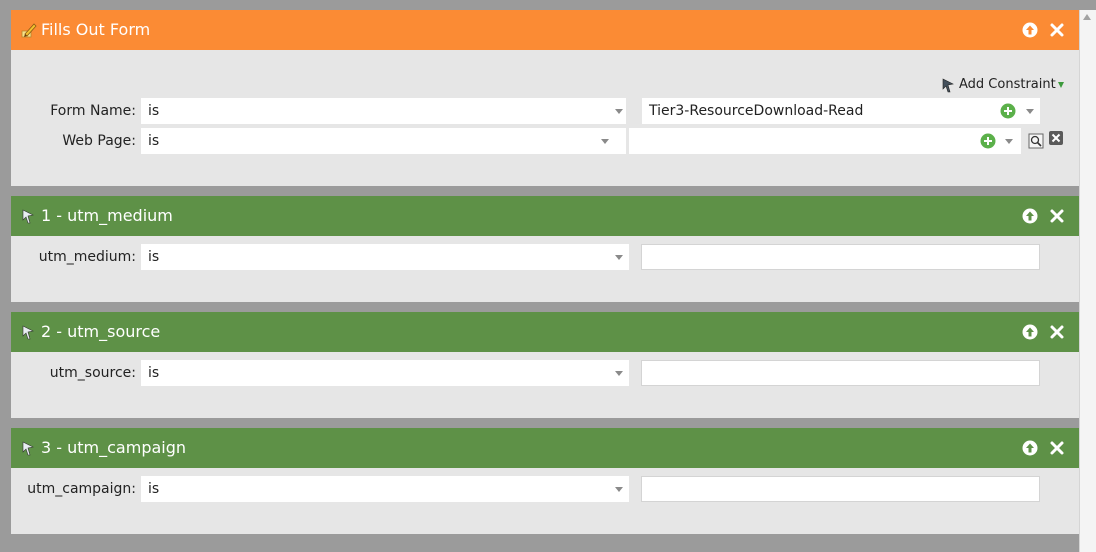  I want to click on scroll-up-arrow-icon, so click(1087, 17).